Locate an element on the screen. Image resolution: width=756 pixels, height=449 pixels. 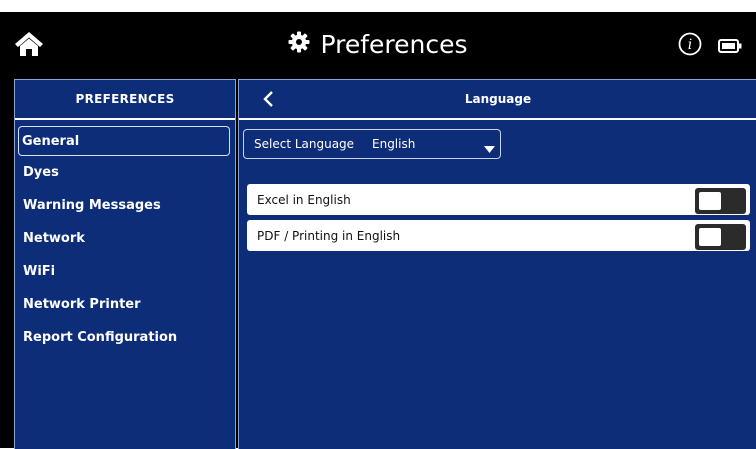
caret-down-icon is located at coordinates (489, 147).